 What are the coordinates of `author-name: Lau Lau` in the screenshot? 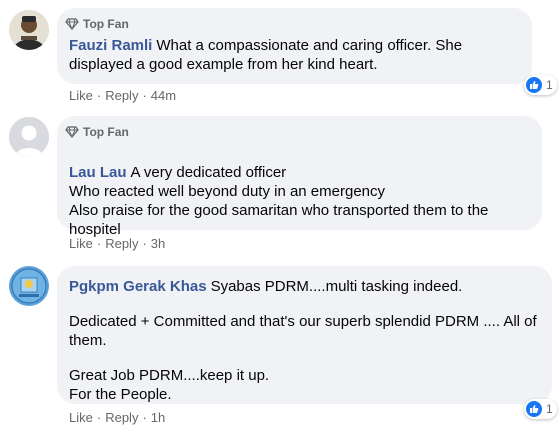 It's located at (98, 172).